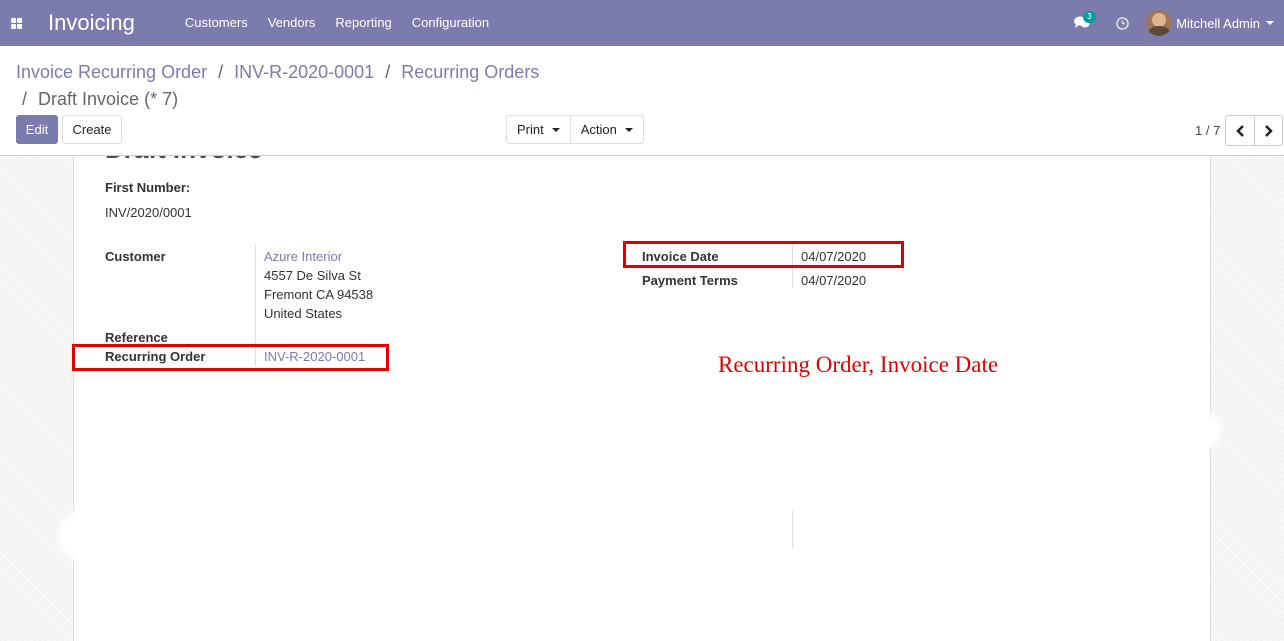 The width and height of the screenshot is (1284, 641). Describe the element at coordinates (834, 280) in the screenshot. I see `payment-terms-value: 04/07/2020` at that location.